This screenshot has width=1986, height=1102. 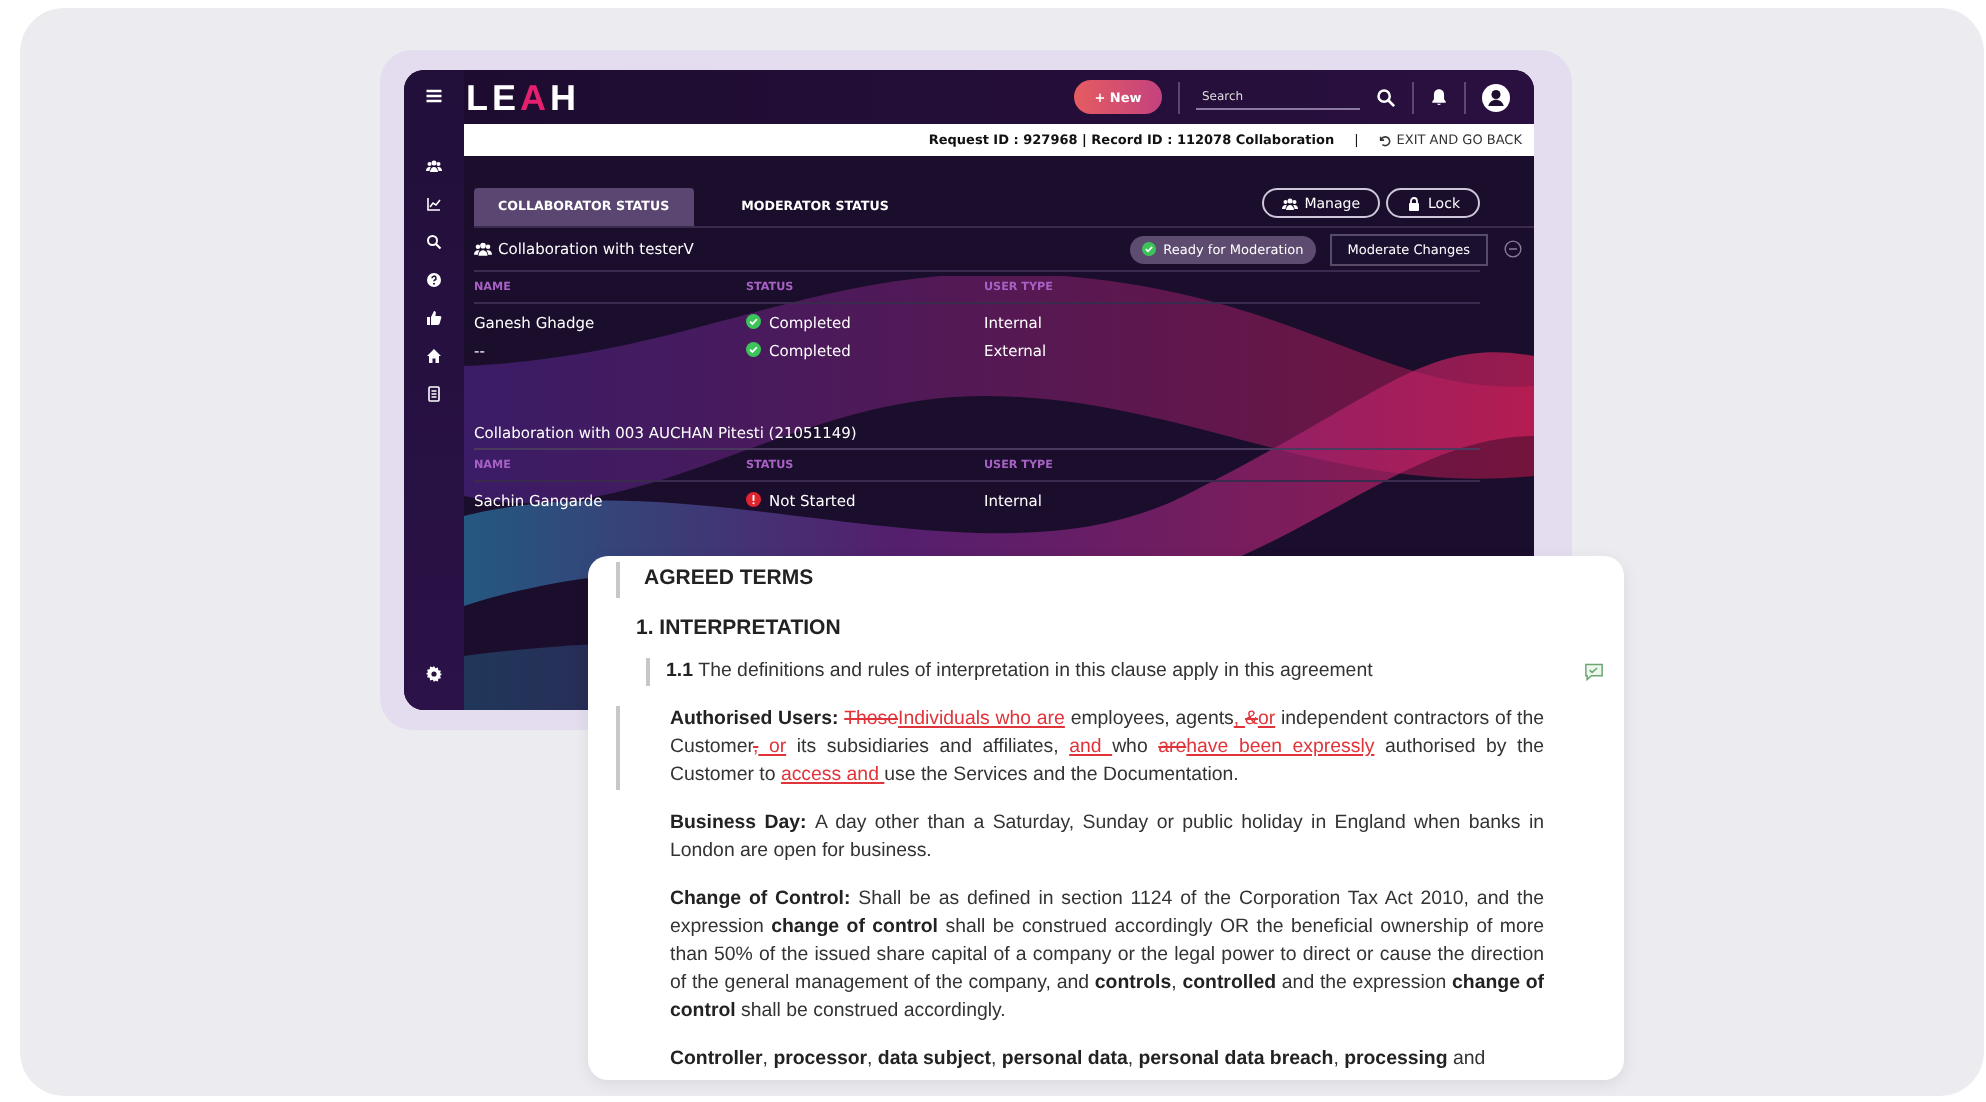 I want to click on help-icon, so click(x=434, y=280).